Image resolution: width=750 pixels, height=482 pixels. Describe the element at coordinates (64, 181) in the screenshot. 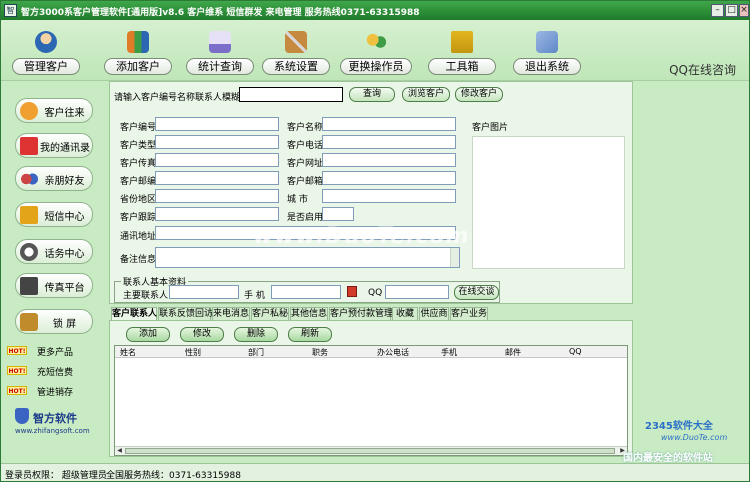

I see `sidebar-item-label: 亲朋好友` at that location.